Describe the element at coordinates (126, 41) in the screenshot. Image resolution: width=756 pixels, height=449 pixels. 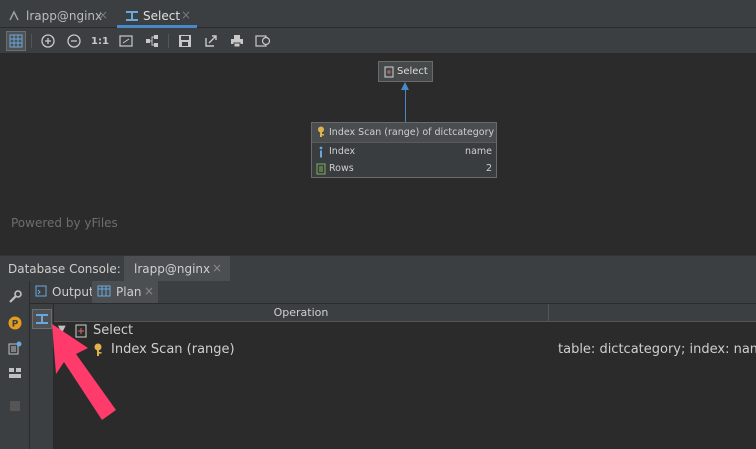
I see `fit-content-icon` at that location.